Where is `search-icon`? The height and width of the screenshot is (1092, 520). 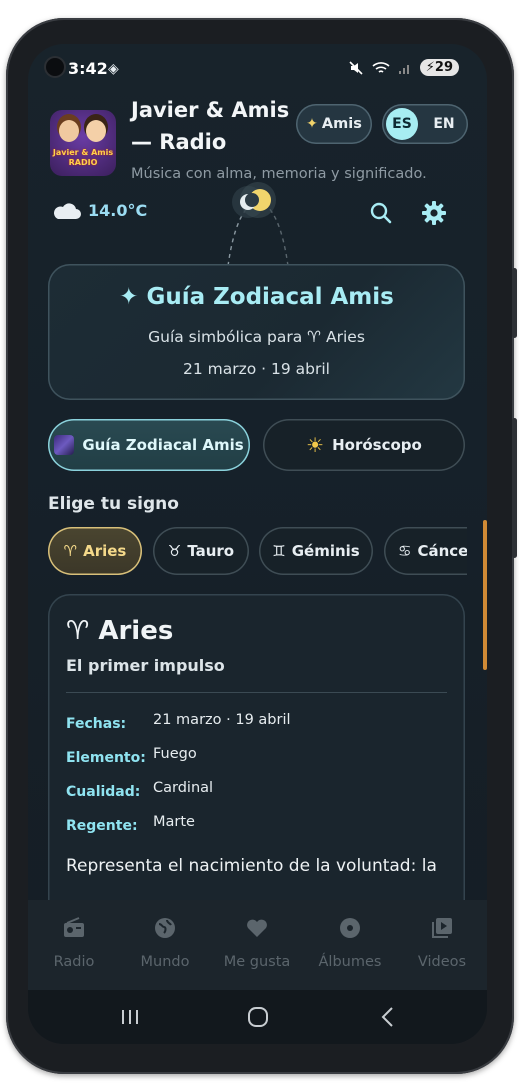 search-icon is located at coordinates (381, 213).